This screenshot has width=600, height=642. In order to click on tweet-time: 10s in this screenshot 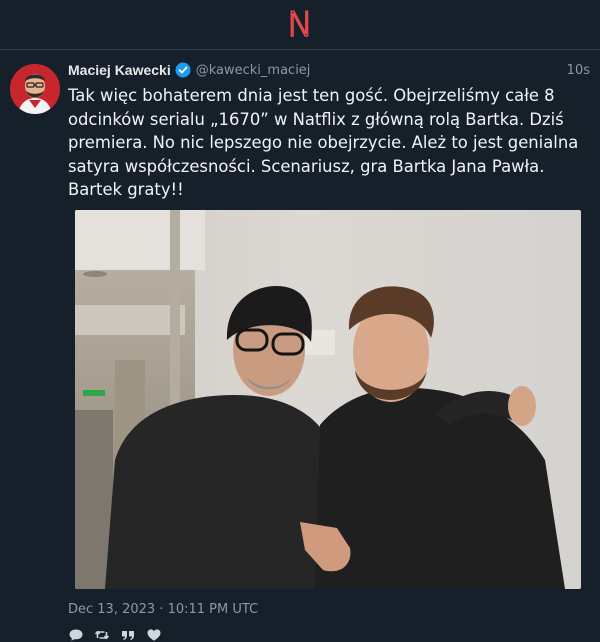, I will do `click(578, 70)`.